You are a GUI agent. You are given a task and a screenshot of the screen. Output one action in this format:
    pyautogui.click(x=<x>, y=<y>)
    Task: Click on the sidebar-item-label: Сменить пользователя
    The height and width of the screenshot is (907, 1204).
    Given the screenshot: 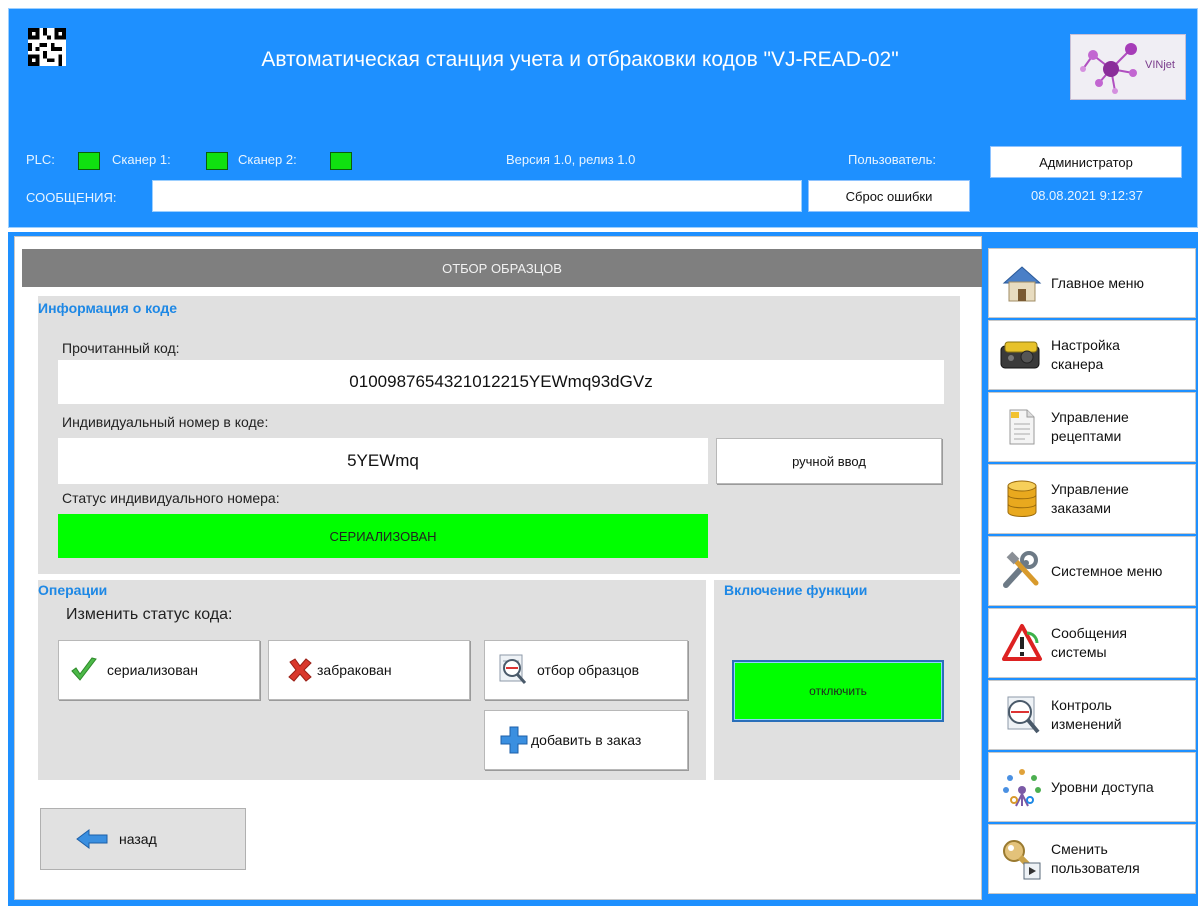 What is the action you would take?
    pyautogui.click(x=1095, y=858)
    